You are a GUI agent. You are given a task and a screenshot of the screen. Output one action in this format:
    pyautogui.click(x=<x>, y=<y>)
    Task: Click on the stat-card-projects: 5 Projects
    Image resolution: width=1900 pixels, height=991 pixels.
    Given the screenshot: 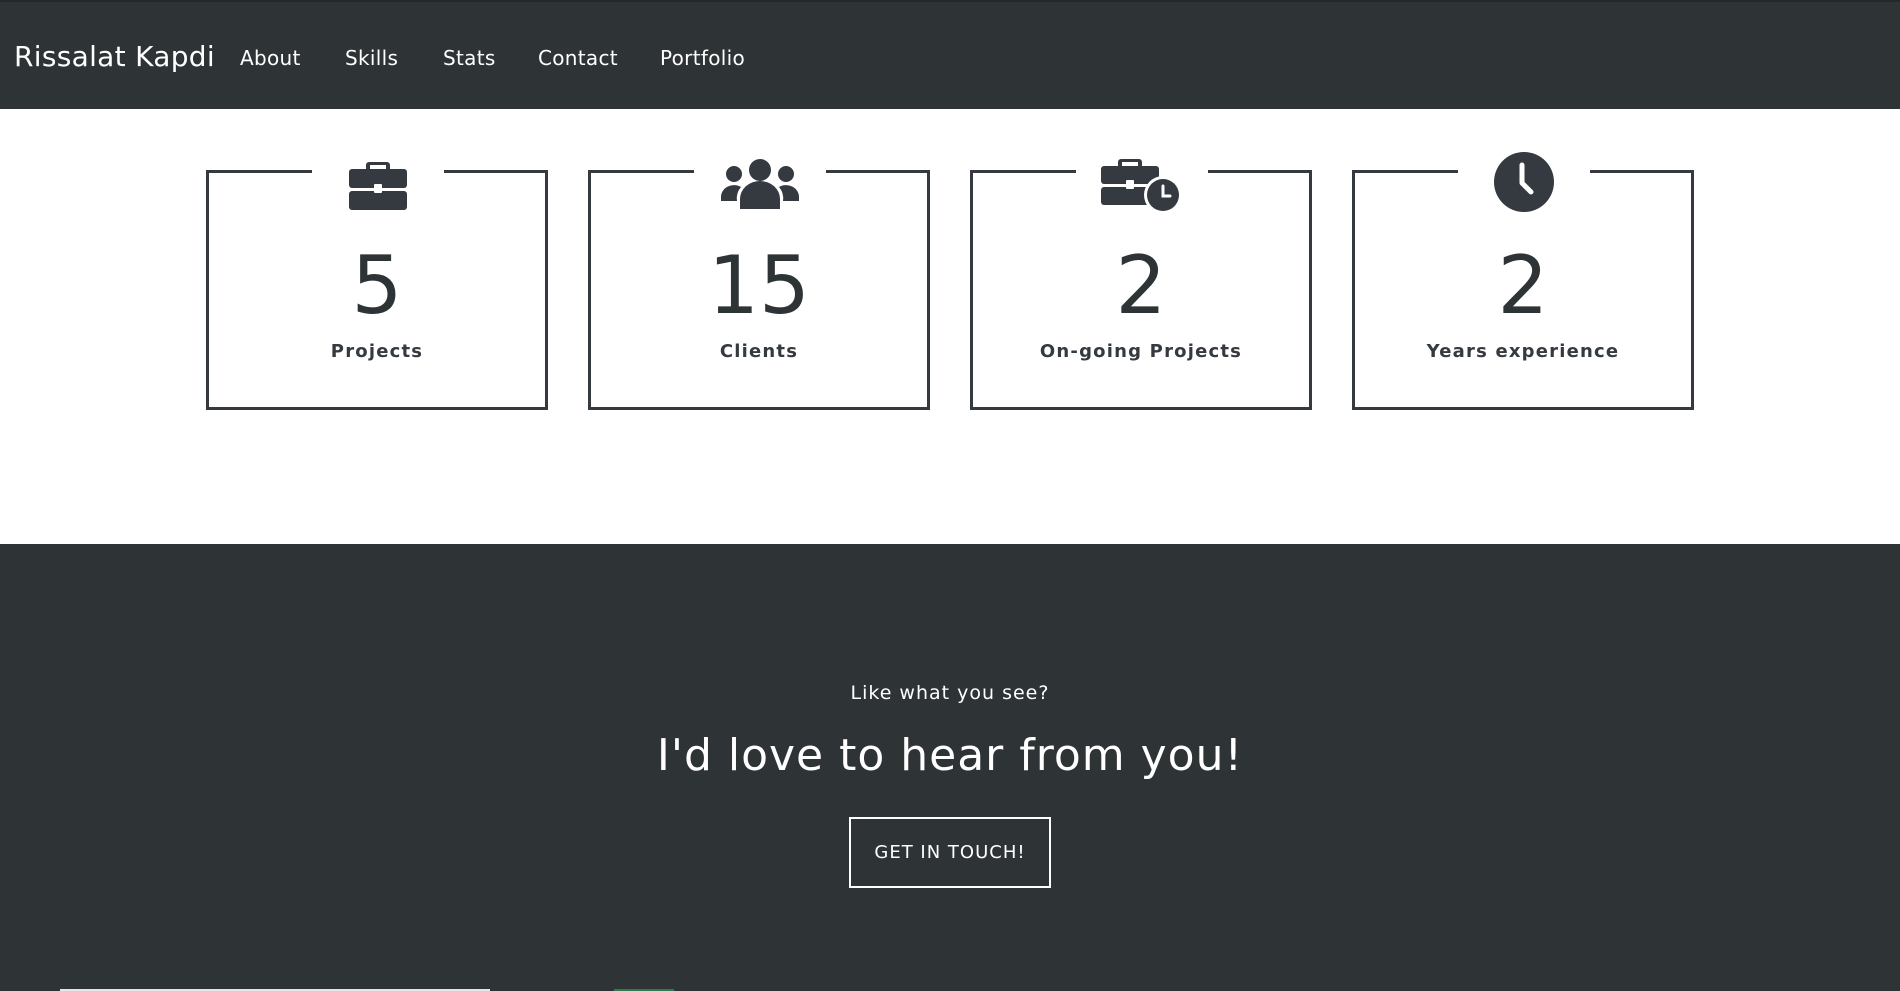 What is the action you would take?
    pyautogui.click(x=377, y=286)
    